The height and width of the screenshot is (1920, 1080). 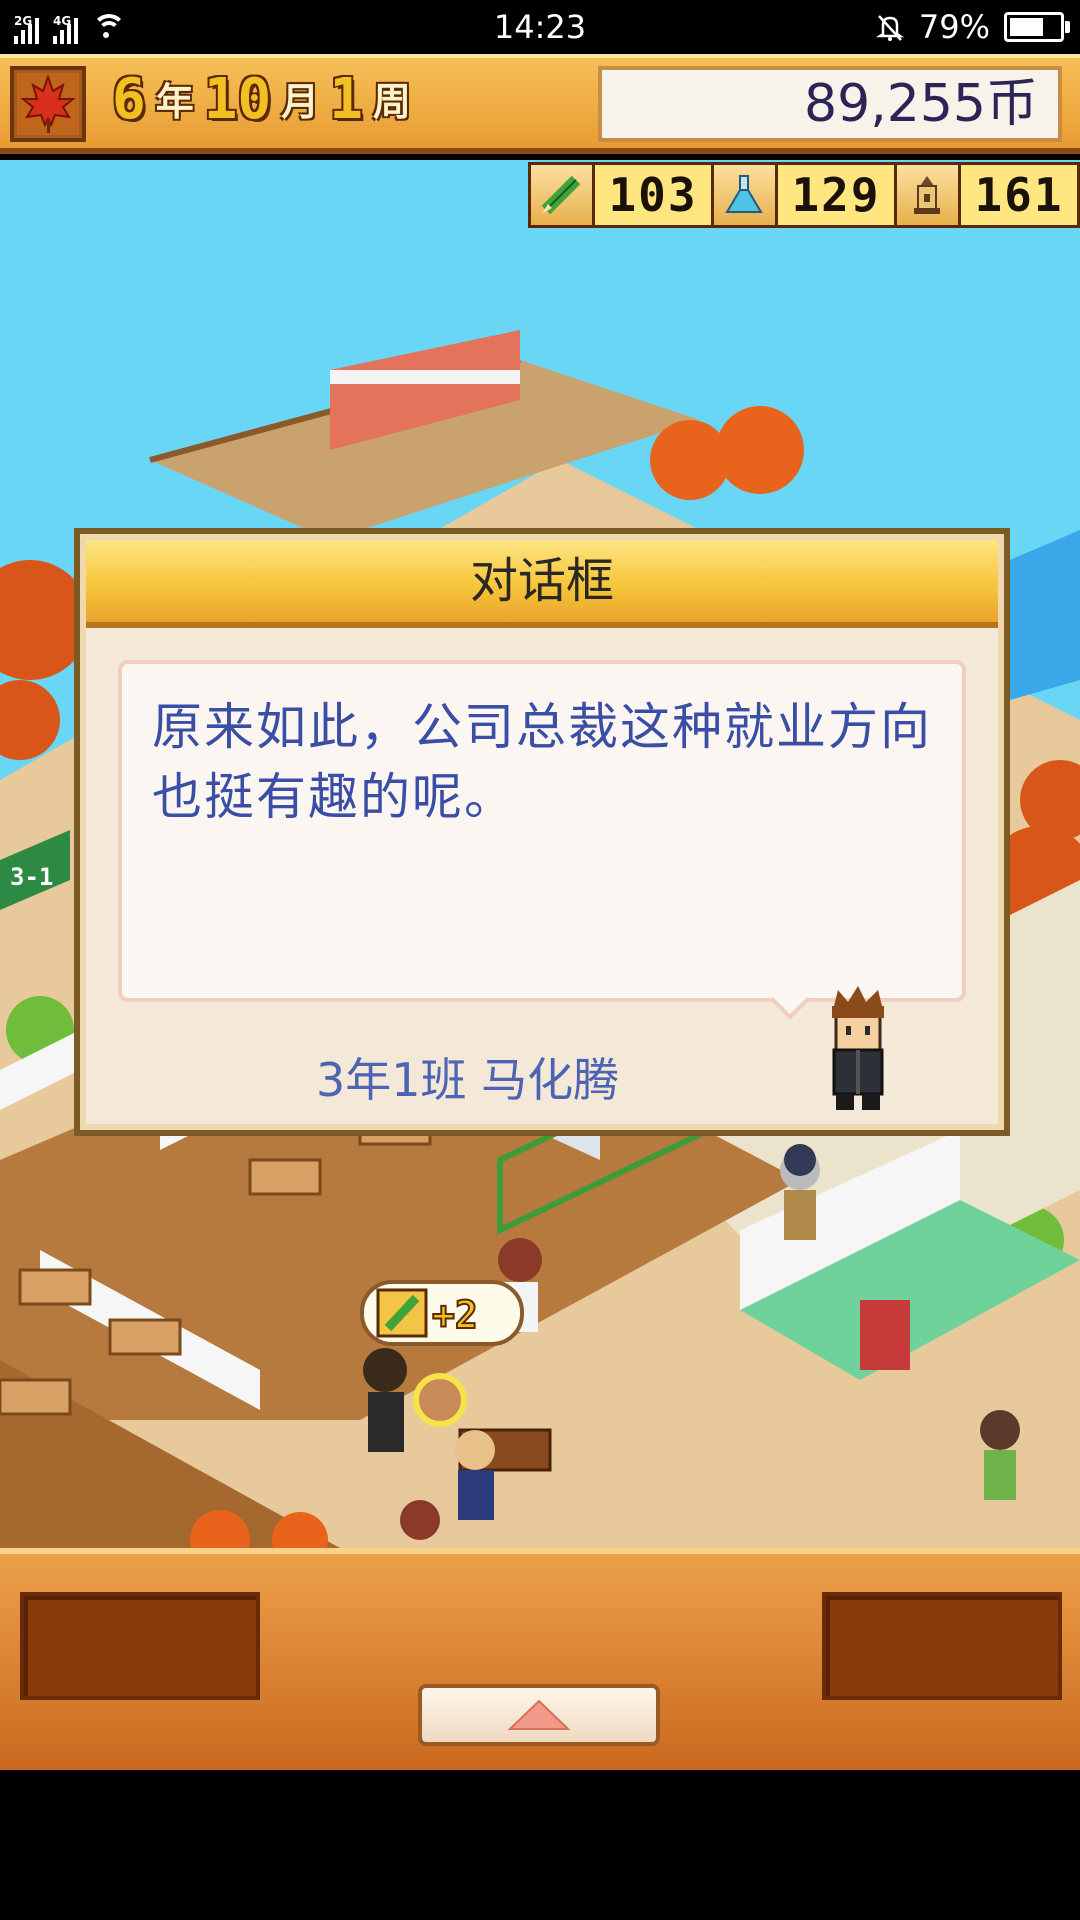 What do you see at coordinates (1018, 195) in the screenshot?
I see `bell-tower-value: 161` at bounding box center [1018, 195].